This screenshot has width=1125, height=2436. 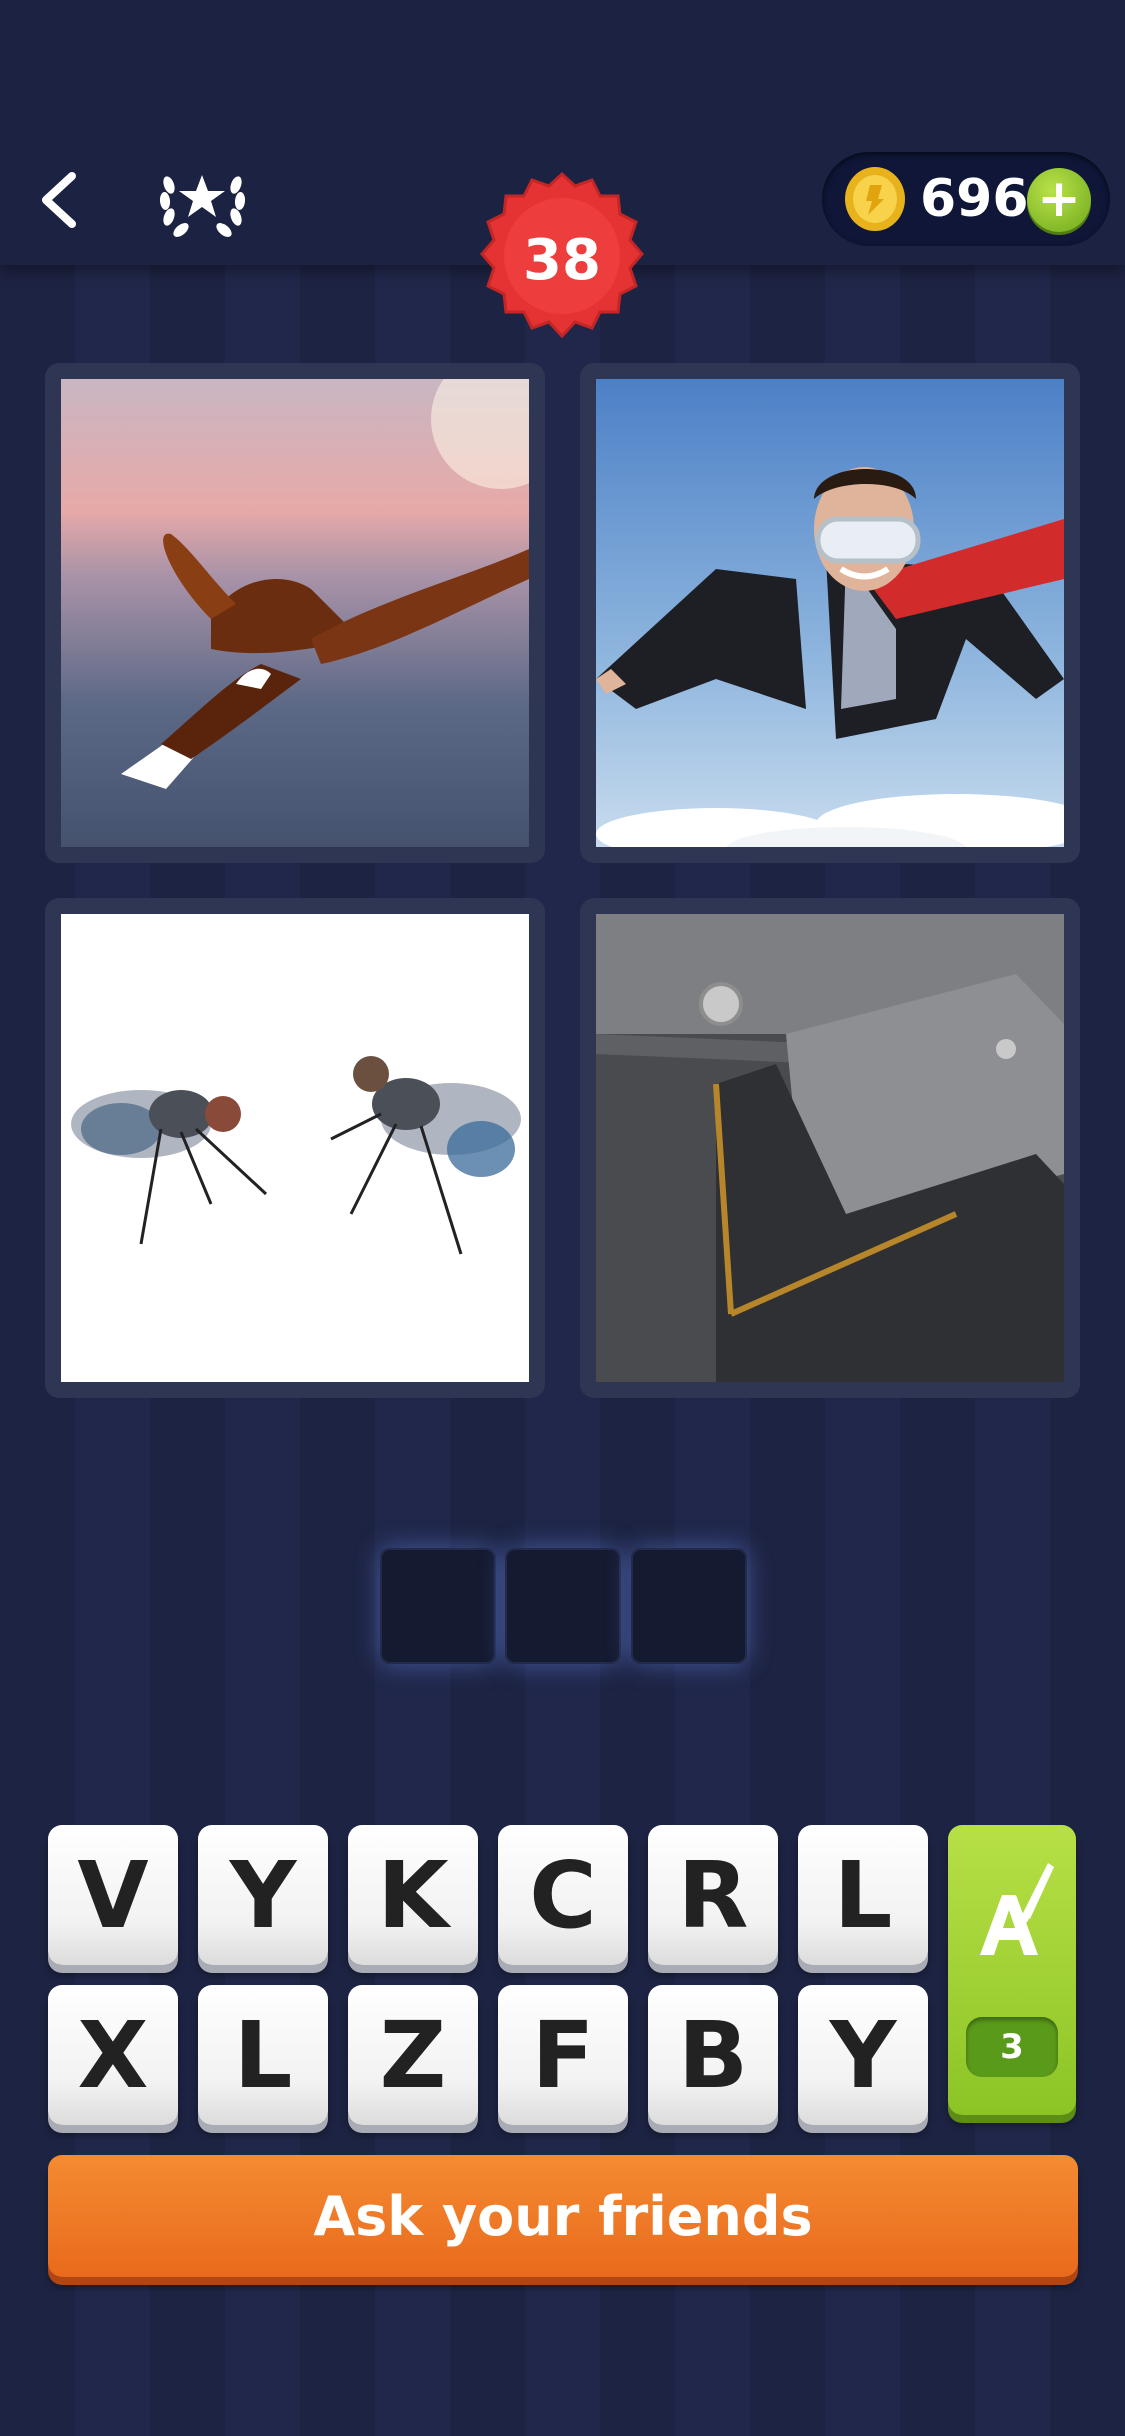 I want to click on letter-key: K, so click(x=413, y=1895).